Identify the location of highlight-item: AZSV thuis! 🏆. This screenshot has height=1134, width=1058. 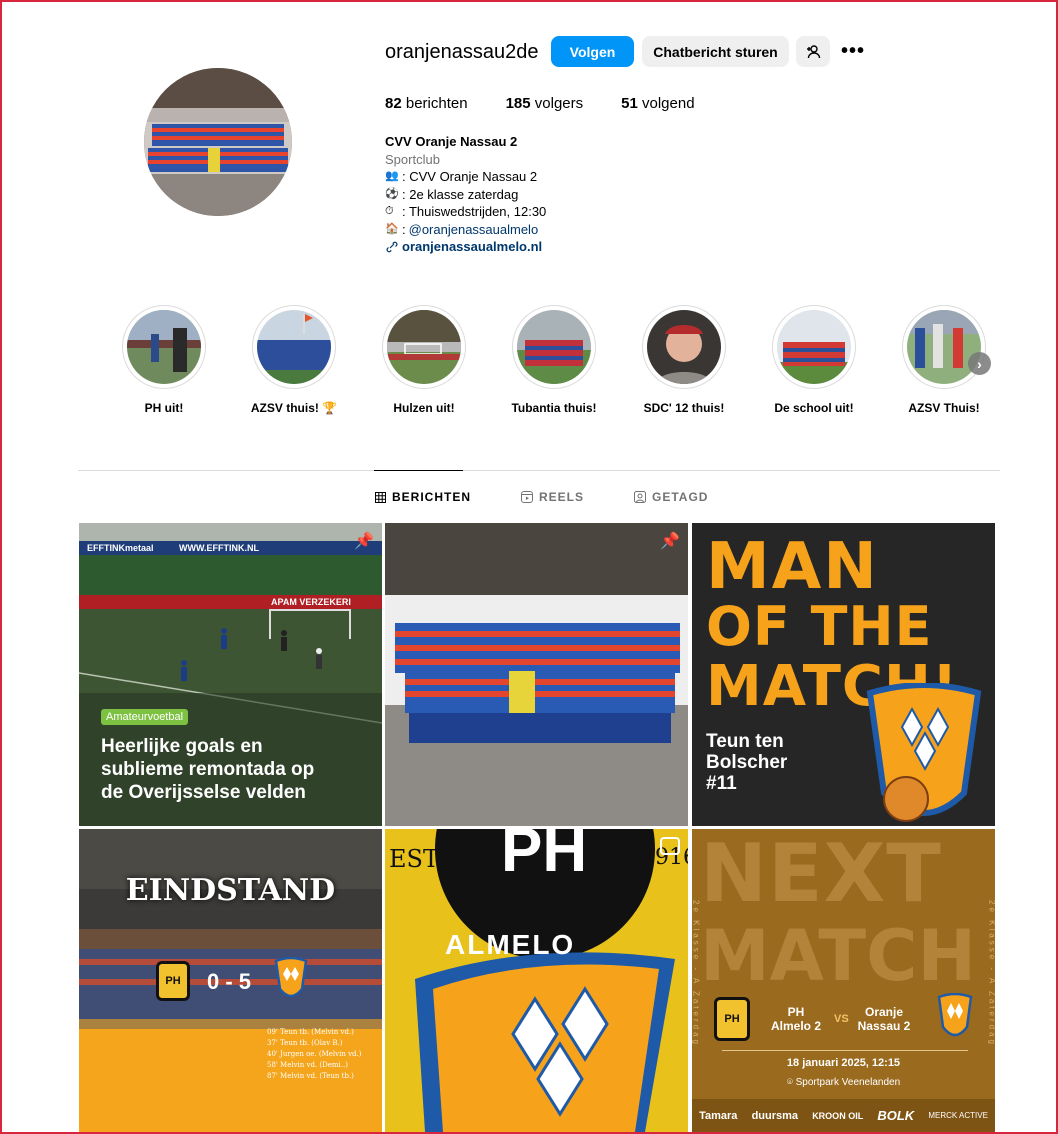
(294, 360).